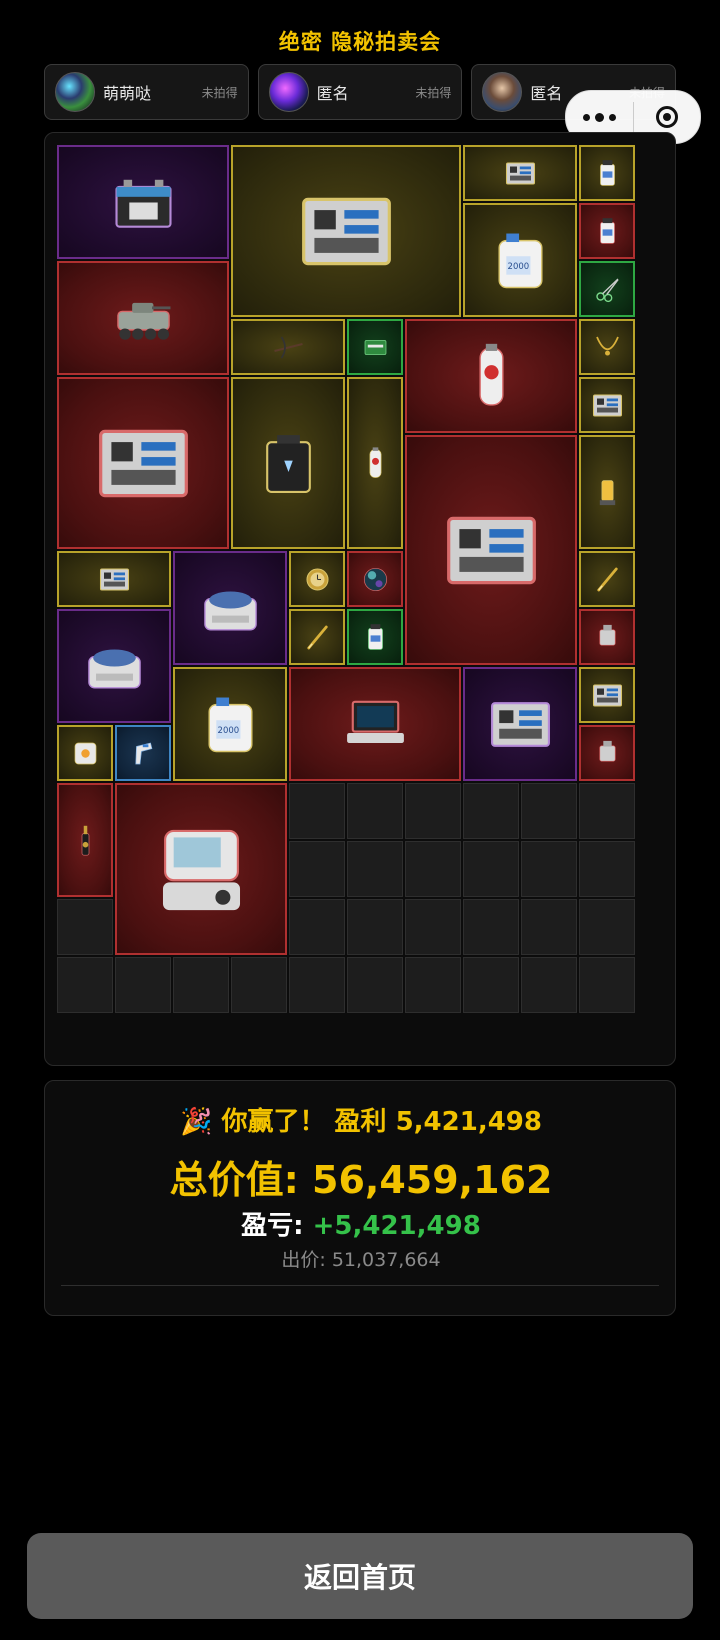 The width and height of the screenshot is (720, 1640). I want to click on bottle-icon, so click(607, 172).